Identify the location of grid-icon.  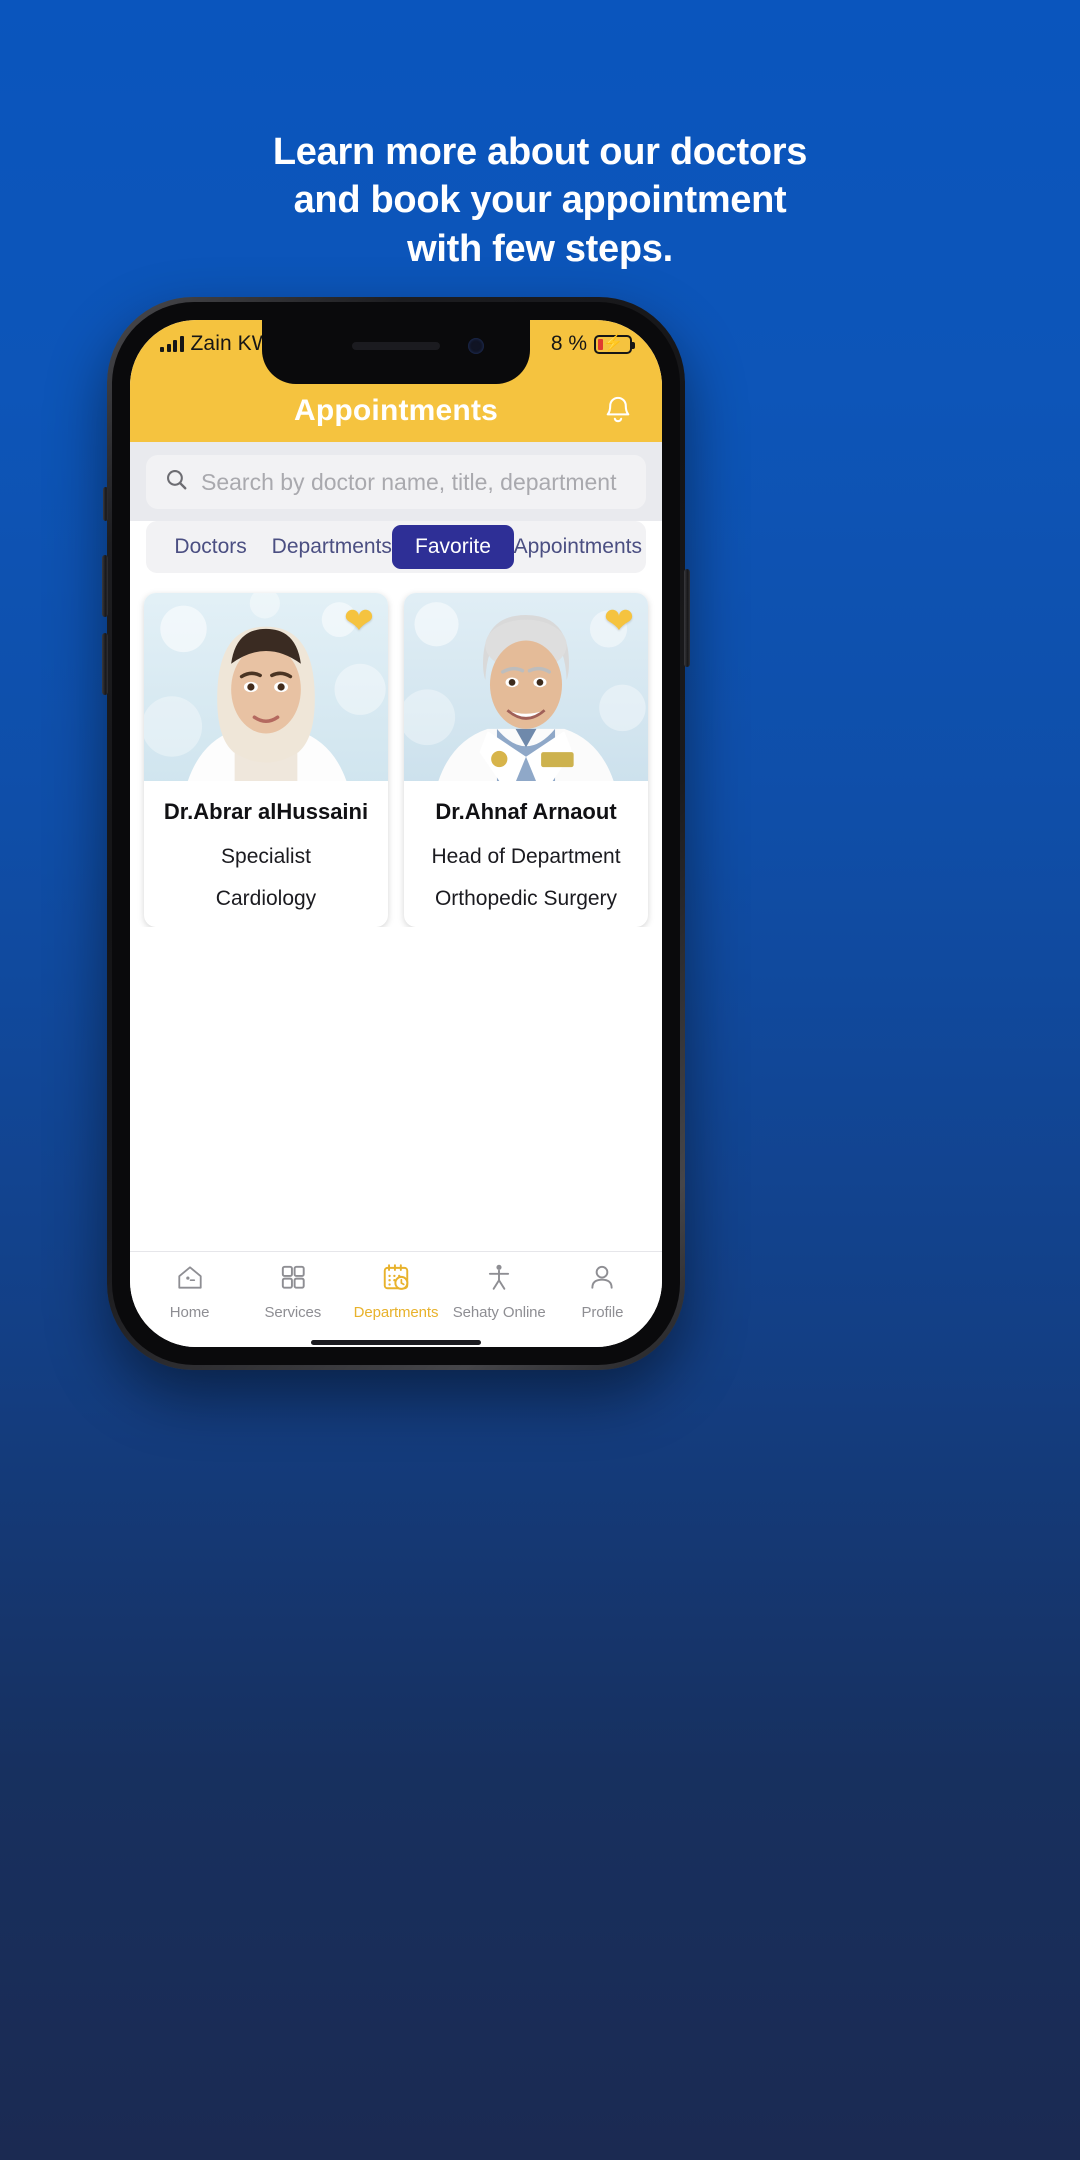
(293, 1279).